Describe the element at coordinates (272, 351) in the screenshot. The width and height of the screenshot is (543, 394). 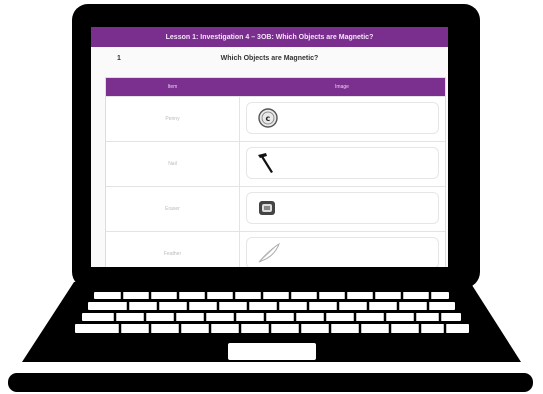
I see `trackpad` at that location.